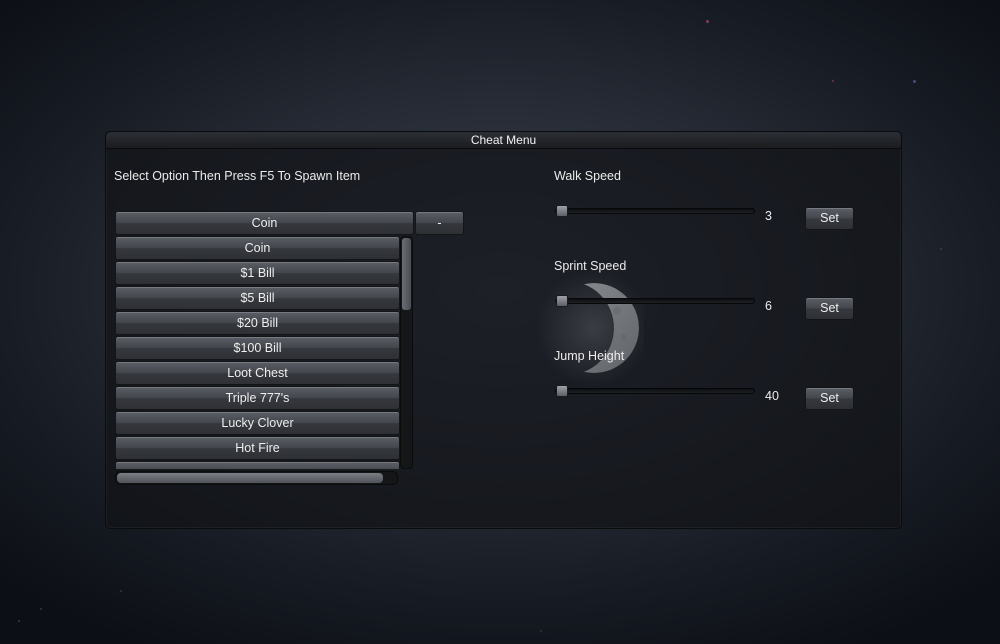 The width and height of the screenshot is (1000, 644). Describe the element at coordinates (829, 398) in the screenshot. I see `jump-height-set-button: Set` at that location.